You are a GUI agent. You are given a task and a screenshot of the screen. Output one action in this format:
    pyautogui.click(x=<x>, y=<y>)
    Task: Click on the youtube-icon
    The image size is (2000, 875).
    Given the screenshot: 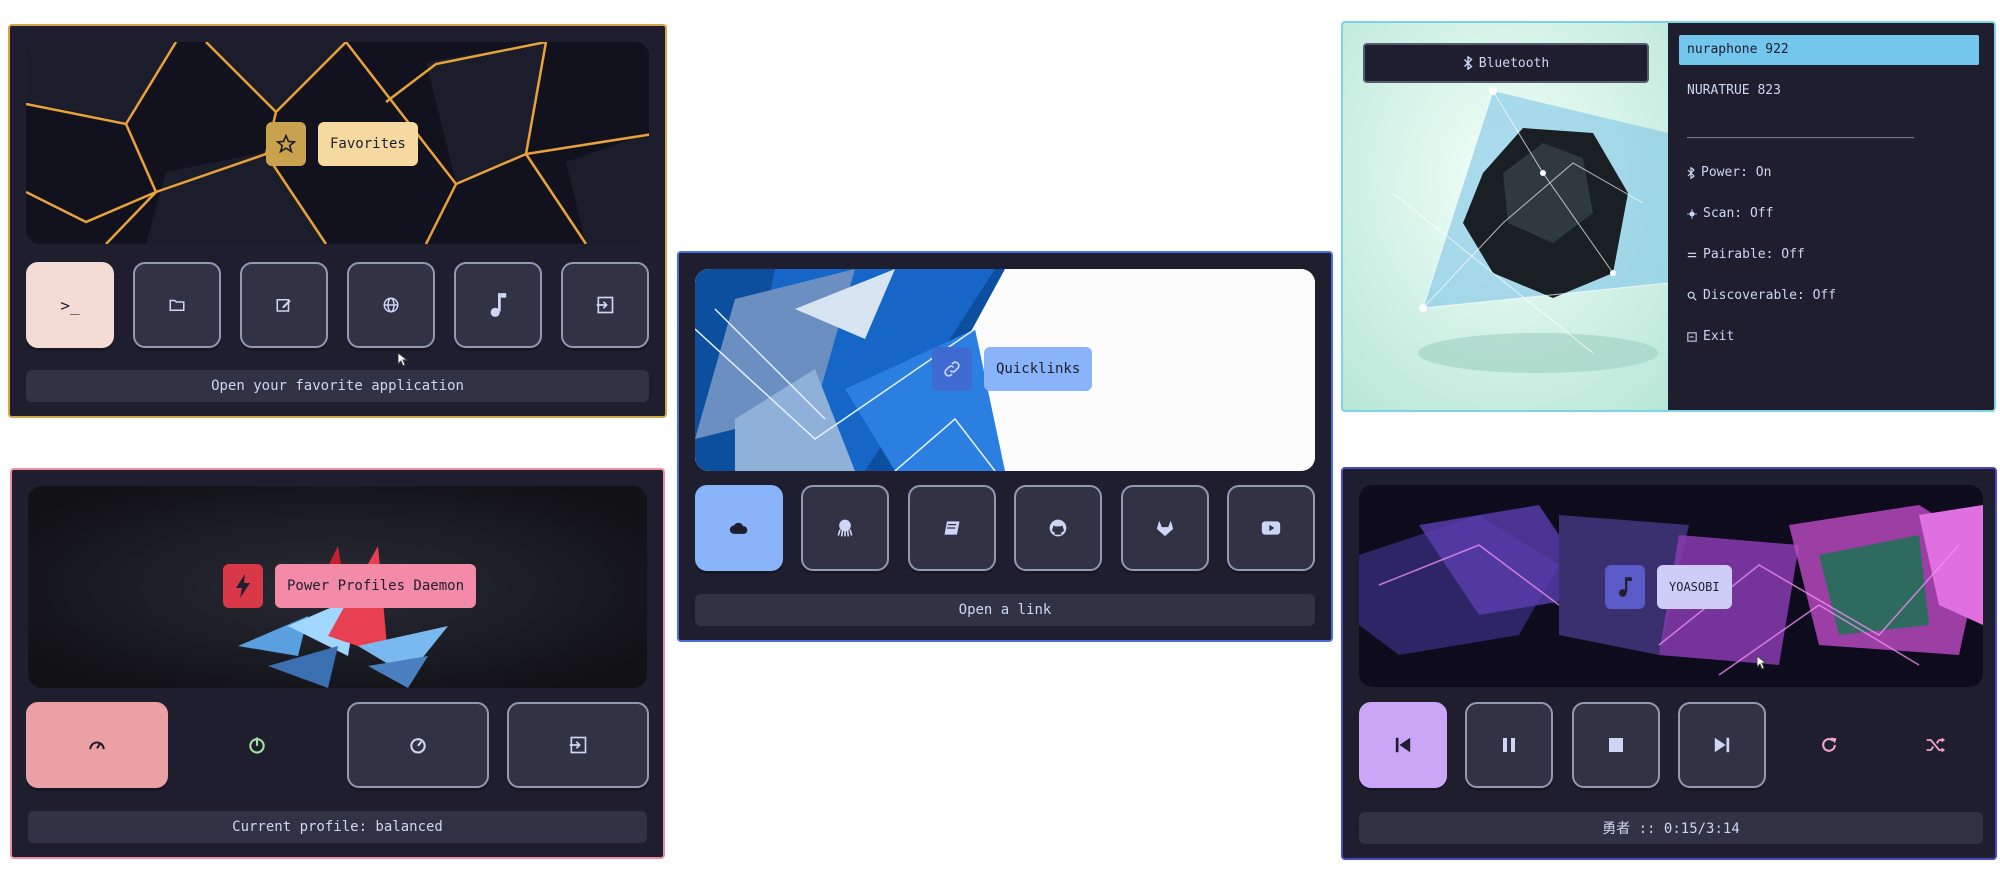 What is the action you would take?
    pyautogui.click(x=1271, y=528)
    